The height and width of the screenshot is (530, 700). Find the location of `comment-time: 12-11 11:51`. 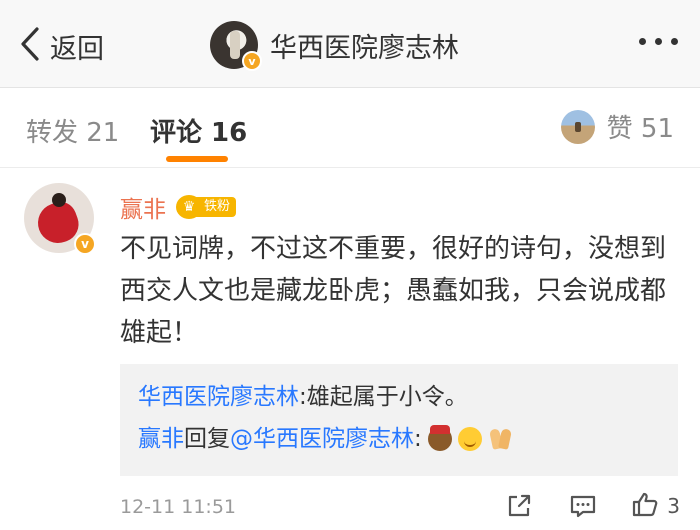

comment-time: 12-11 11:51 is located at coordinates (178, 507).